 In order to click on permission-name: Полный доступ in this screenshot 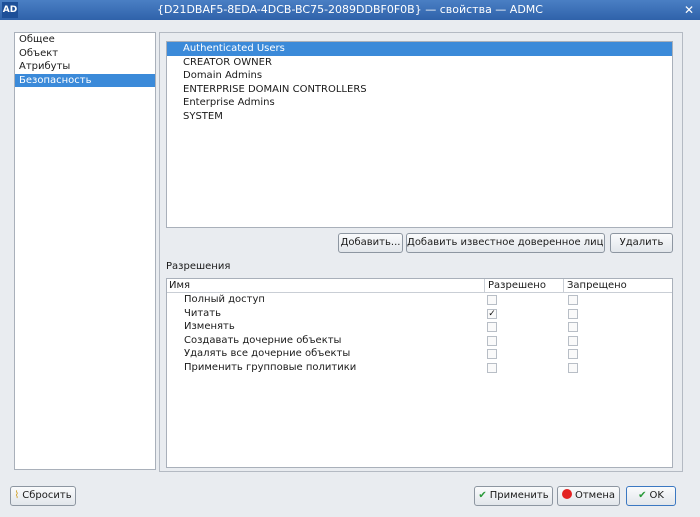, I will do `click(224, 299)`.